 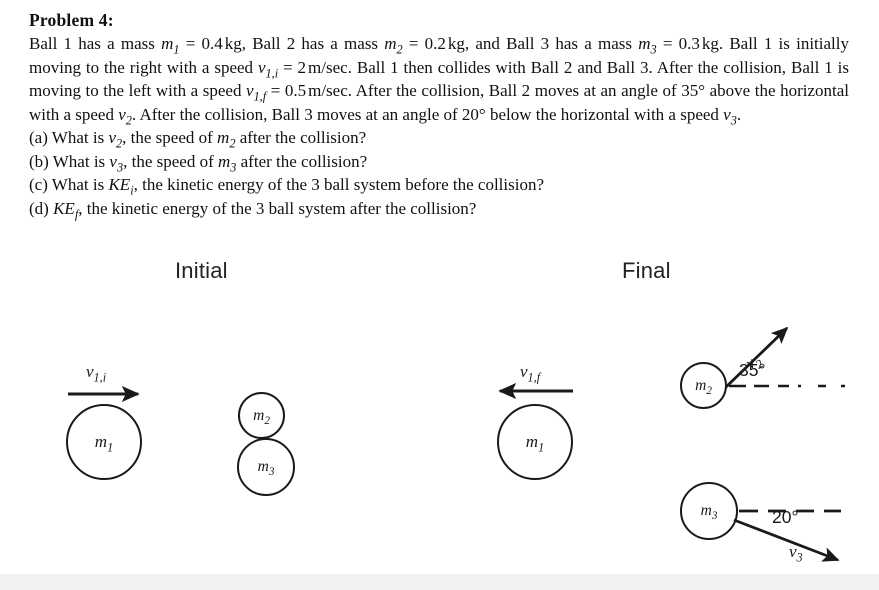 I want to click on page-title: Problem 4:, so click(x=71, y=20).